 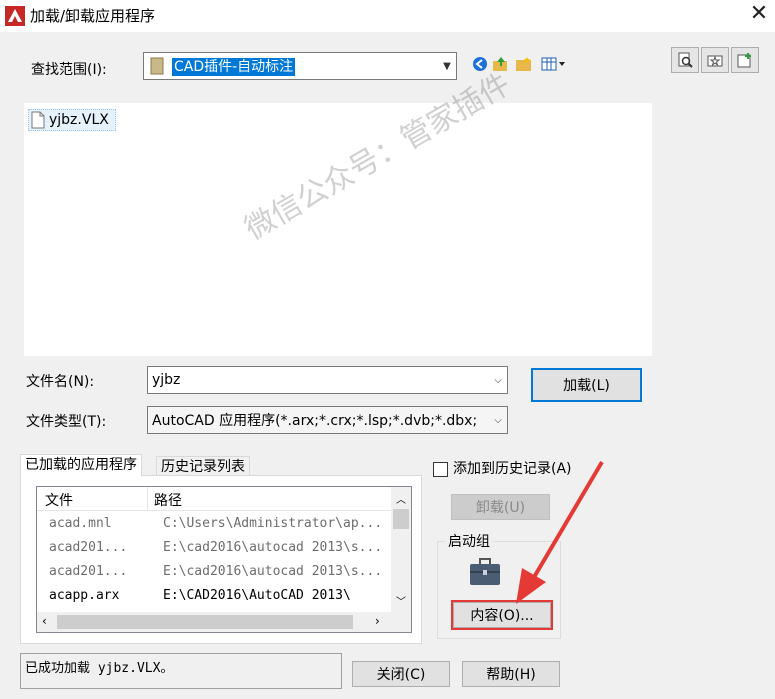 I want to click on scroll-left-icon: ‹, so click(x=44, y=621).